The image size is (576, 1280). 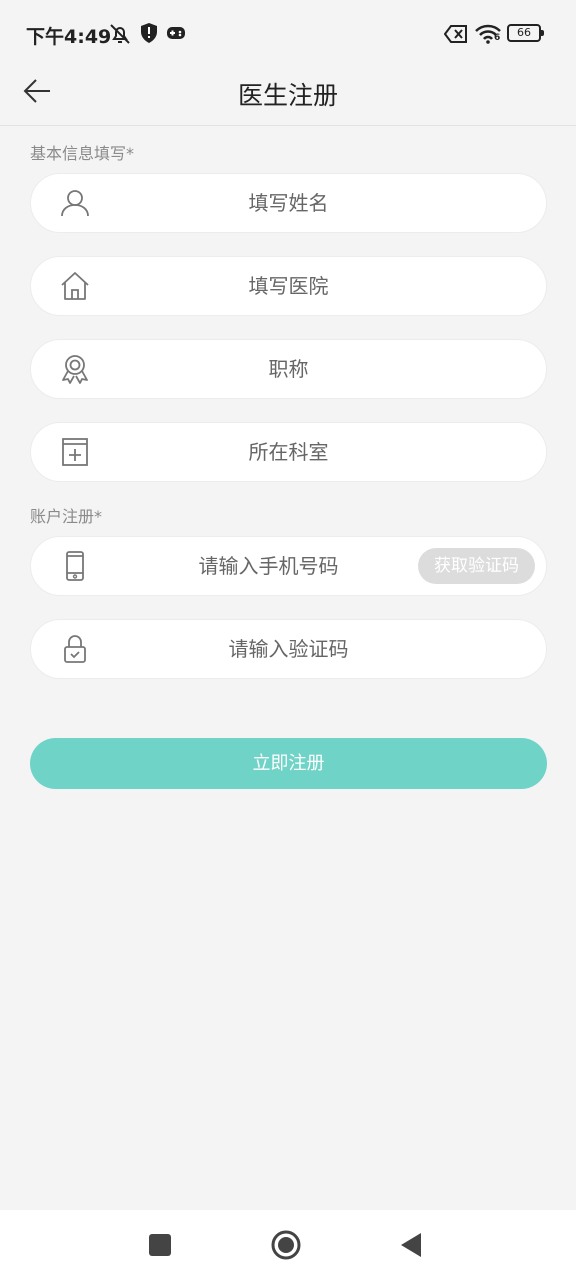 I want to click on lock-icon, so click(x=75, y=649).